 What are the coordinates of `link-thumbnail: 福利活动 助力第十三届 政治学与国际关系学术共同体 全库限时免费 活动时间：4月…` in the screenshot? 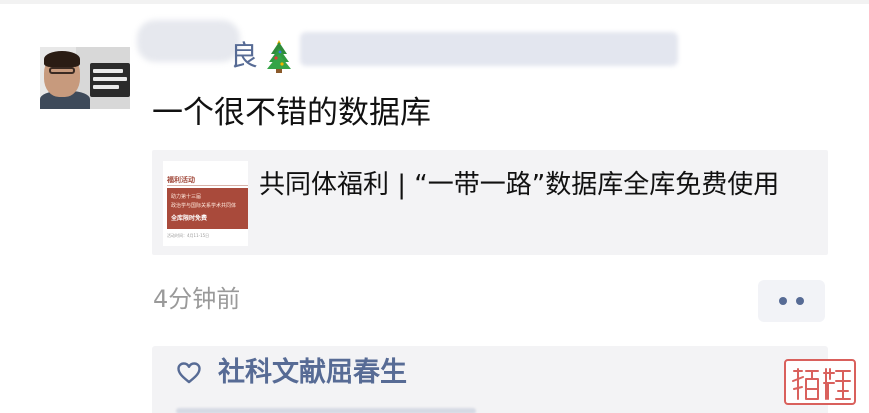 It's located at (205, 203).